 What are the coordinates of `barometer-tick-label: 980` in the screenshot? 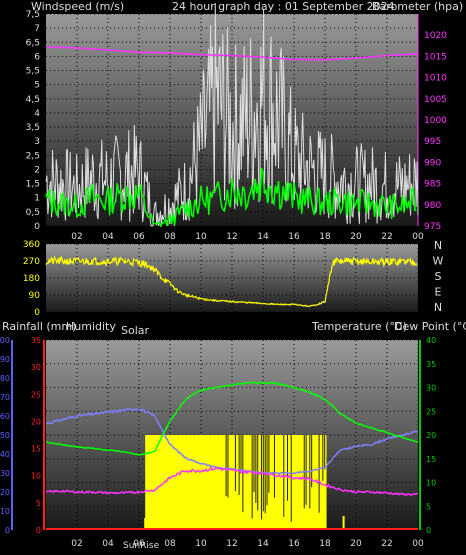 It's located at (432, 206).